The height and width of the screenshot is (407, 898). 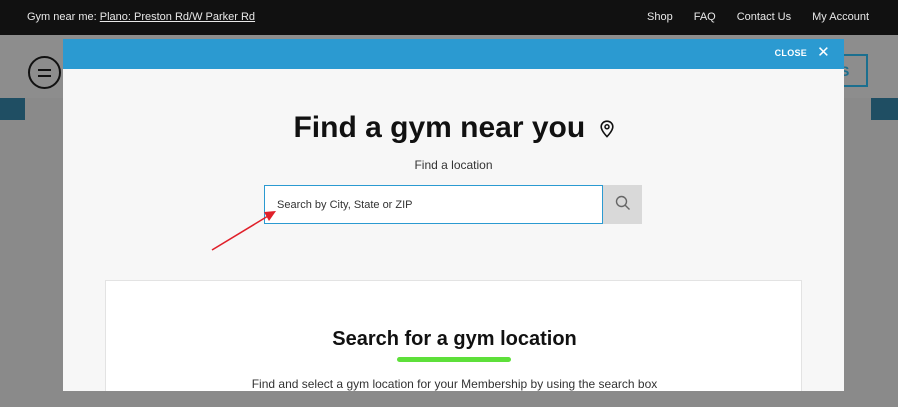 What do you see at coordinates (243, 231) in the screenshot?
I see `annotation-arrow-icon` at bounding box center [243, 231].